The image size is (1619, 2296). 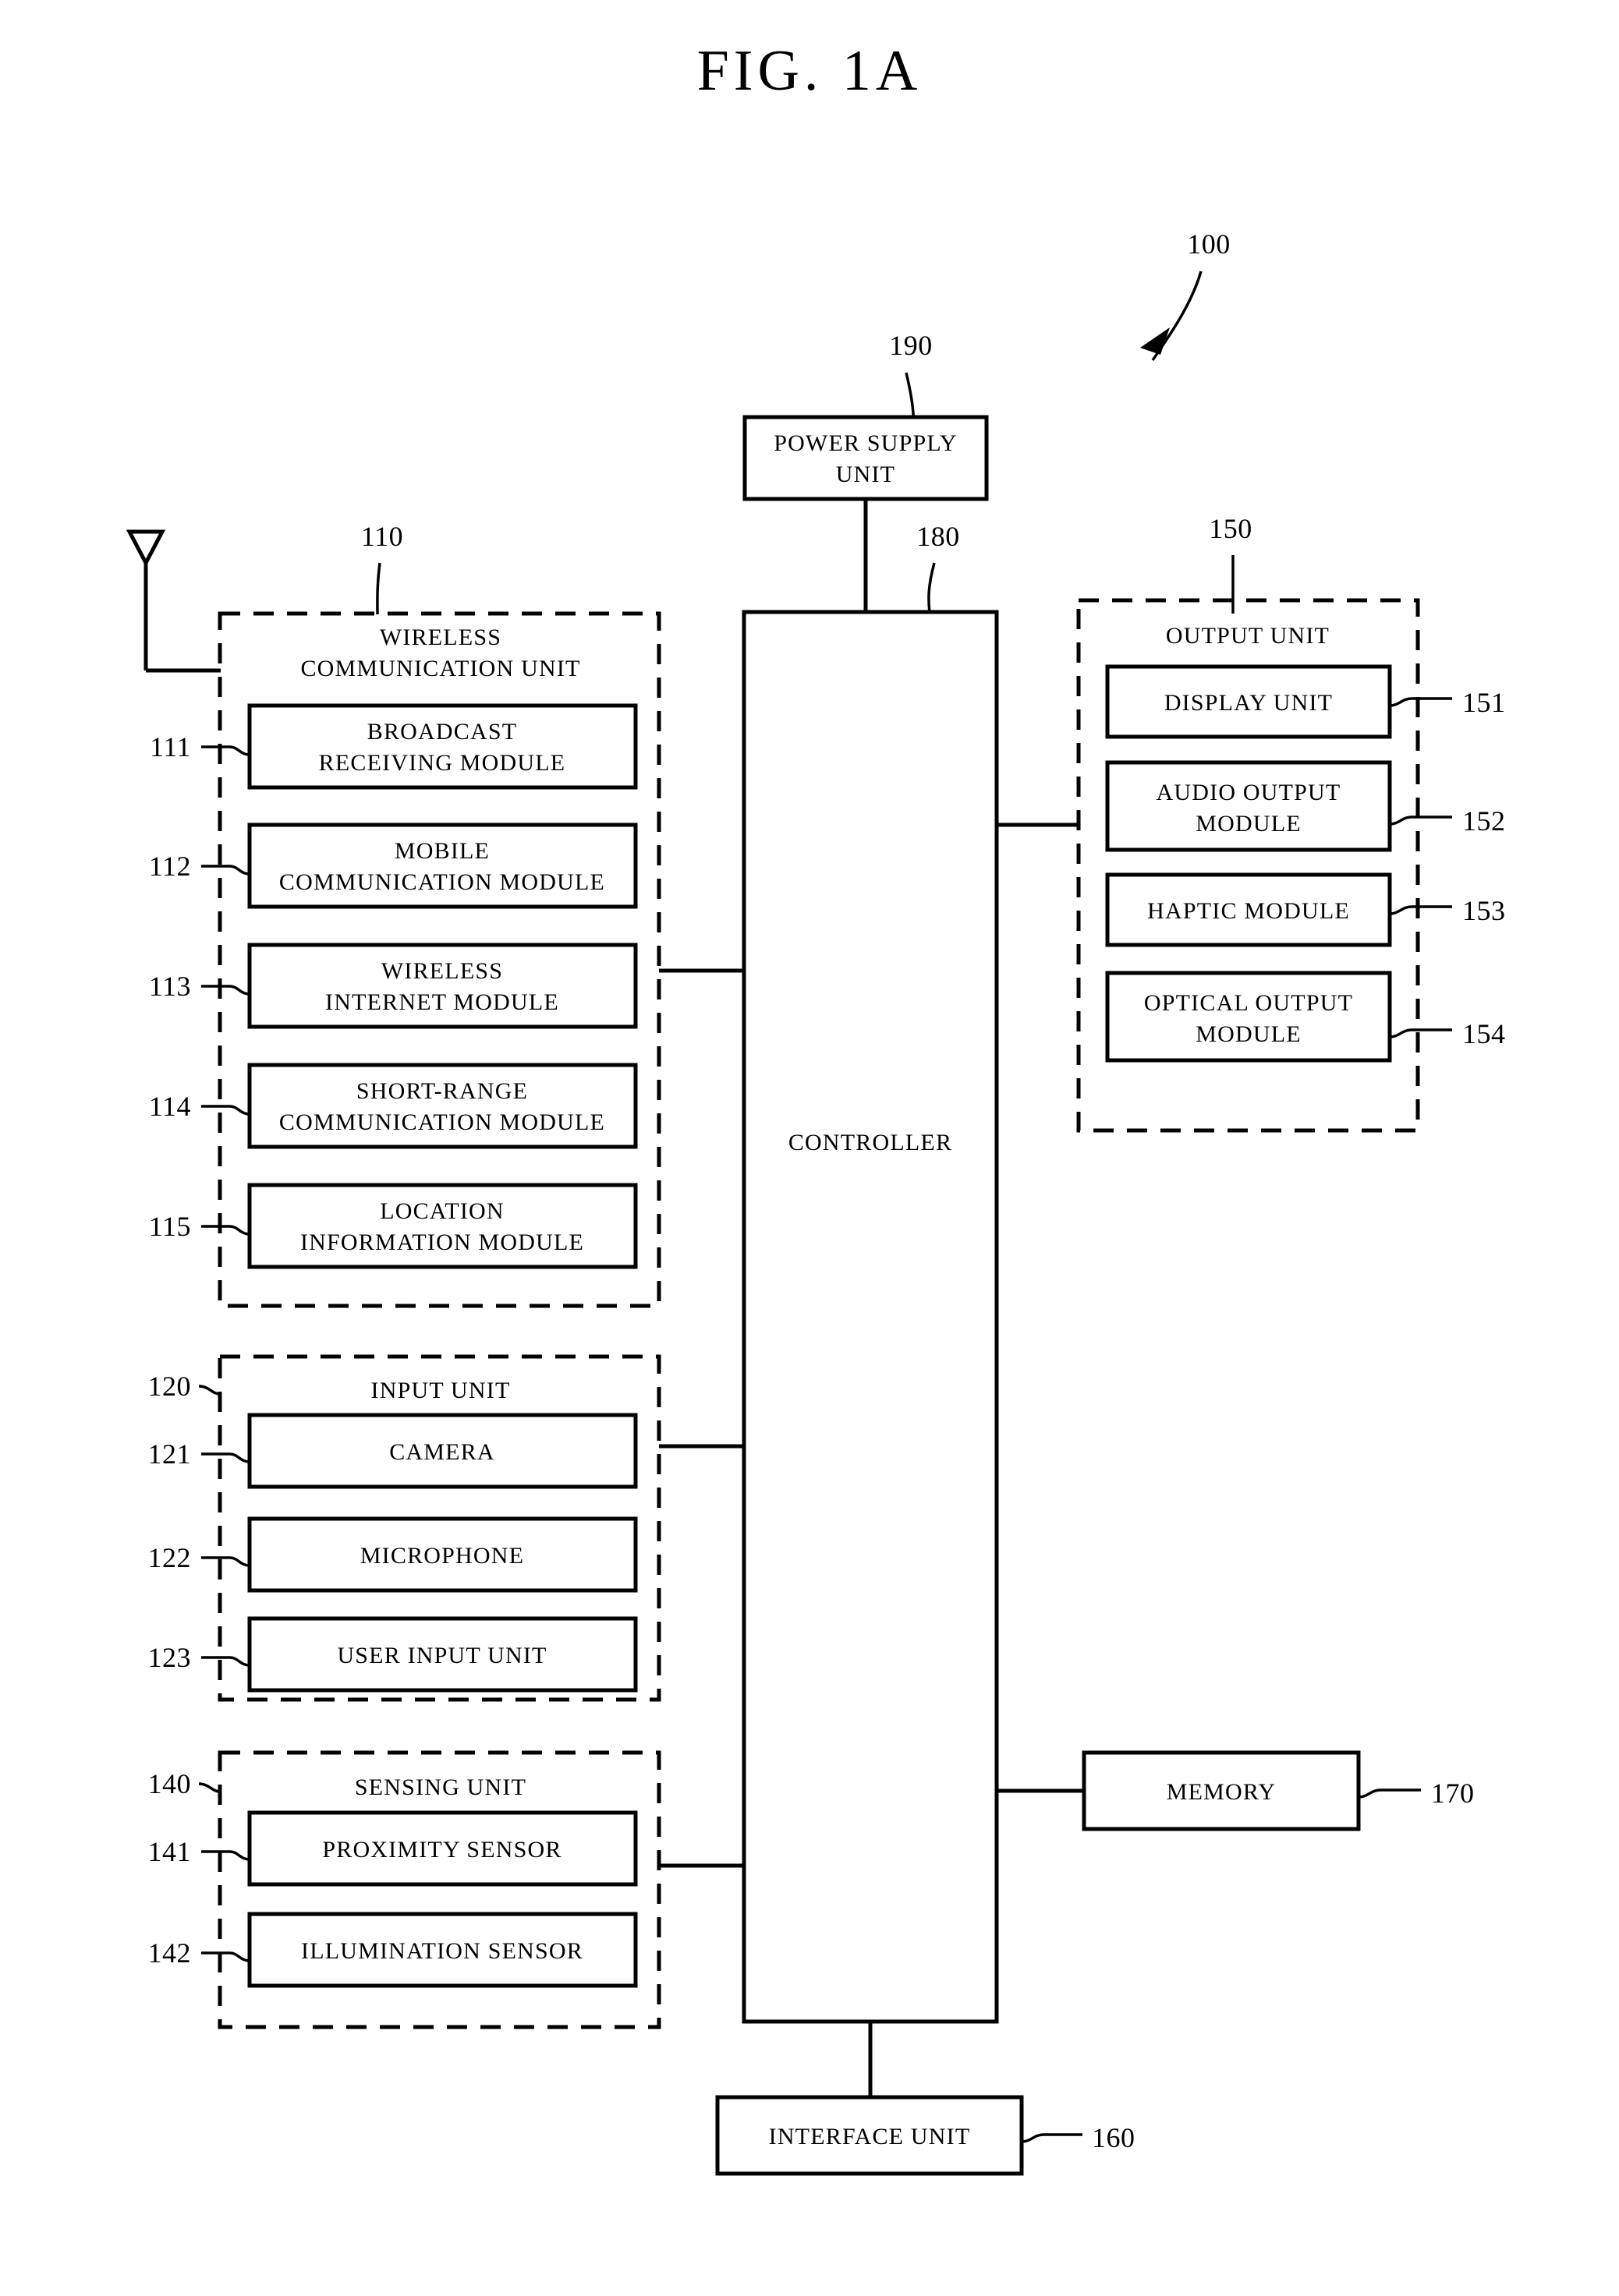 What do you see at coordinates (1484, 910) in the screenshot?
I see `ref-number-haptic-module: 153` at bounding box center [1484, 910].